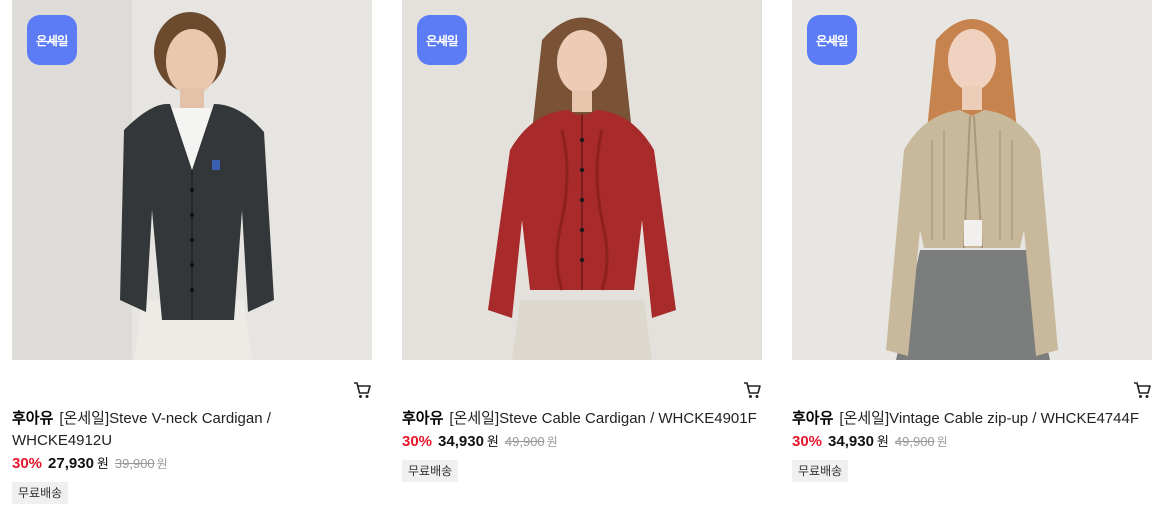 The width and height of the screenshot is (1160, 512). I want to click on product-name: [온세일]Vintage Cable zip-up / WHCKE4744F, so click(989, 418).